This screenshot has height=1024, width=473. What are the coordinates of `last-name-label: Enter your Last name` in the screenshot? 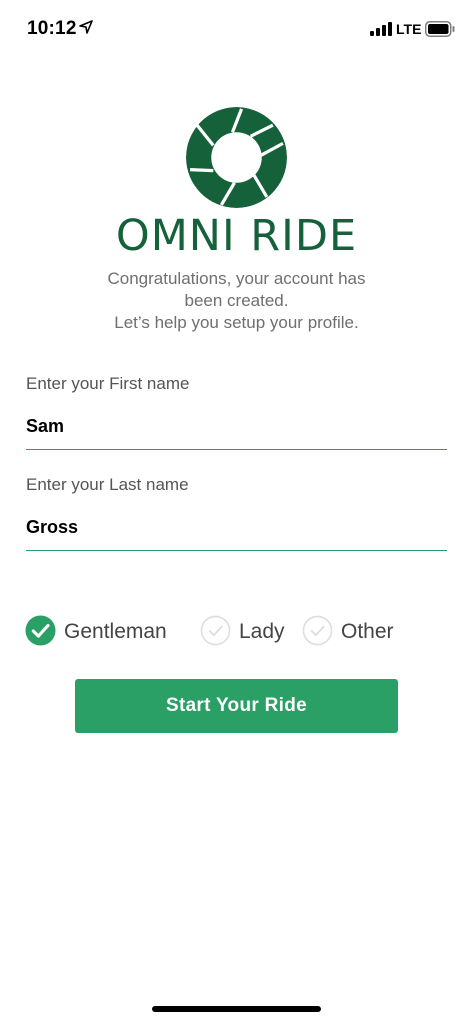 It's located at (107, 484).